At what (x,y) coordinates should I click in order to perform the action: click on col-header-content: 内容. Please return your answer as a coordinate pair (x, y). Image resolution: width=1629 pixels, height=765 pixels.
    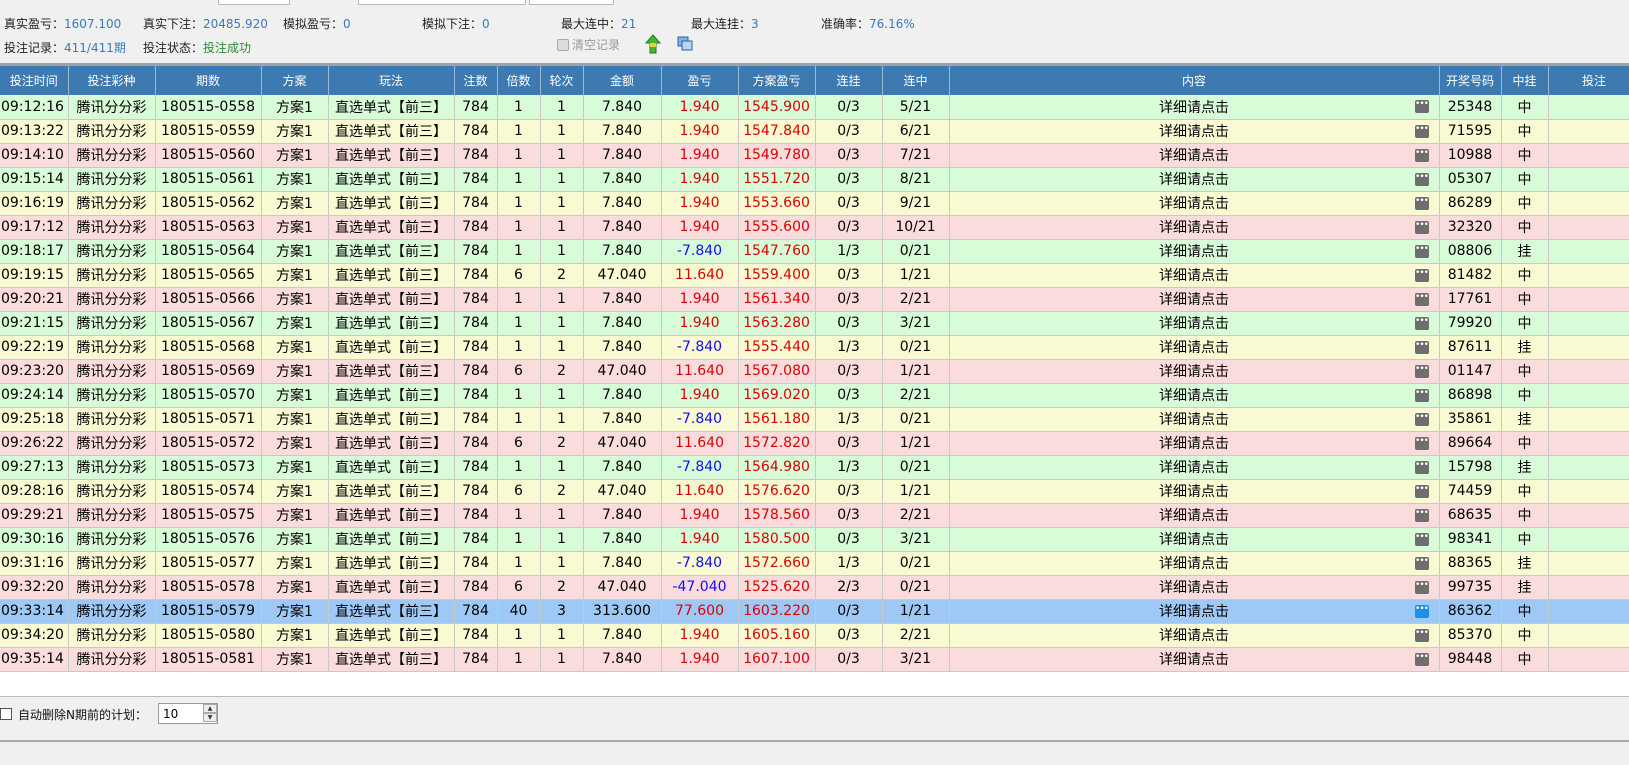
    Looking at the image, I should click on (1194, 80).